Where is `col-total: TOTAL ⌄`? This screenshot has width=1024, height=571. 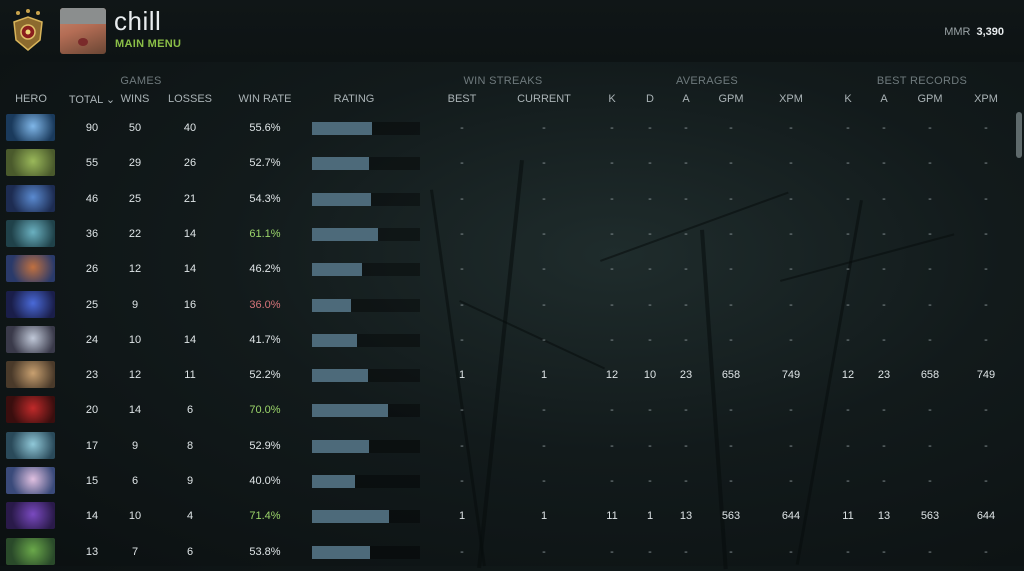
col-total: TOTAL ⌄ is located at coordinates (92, 99).